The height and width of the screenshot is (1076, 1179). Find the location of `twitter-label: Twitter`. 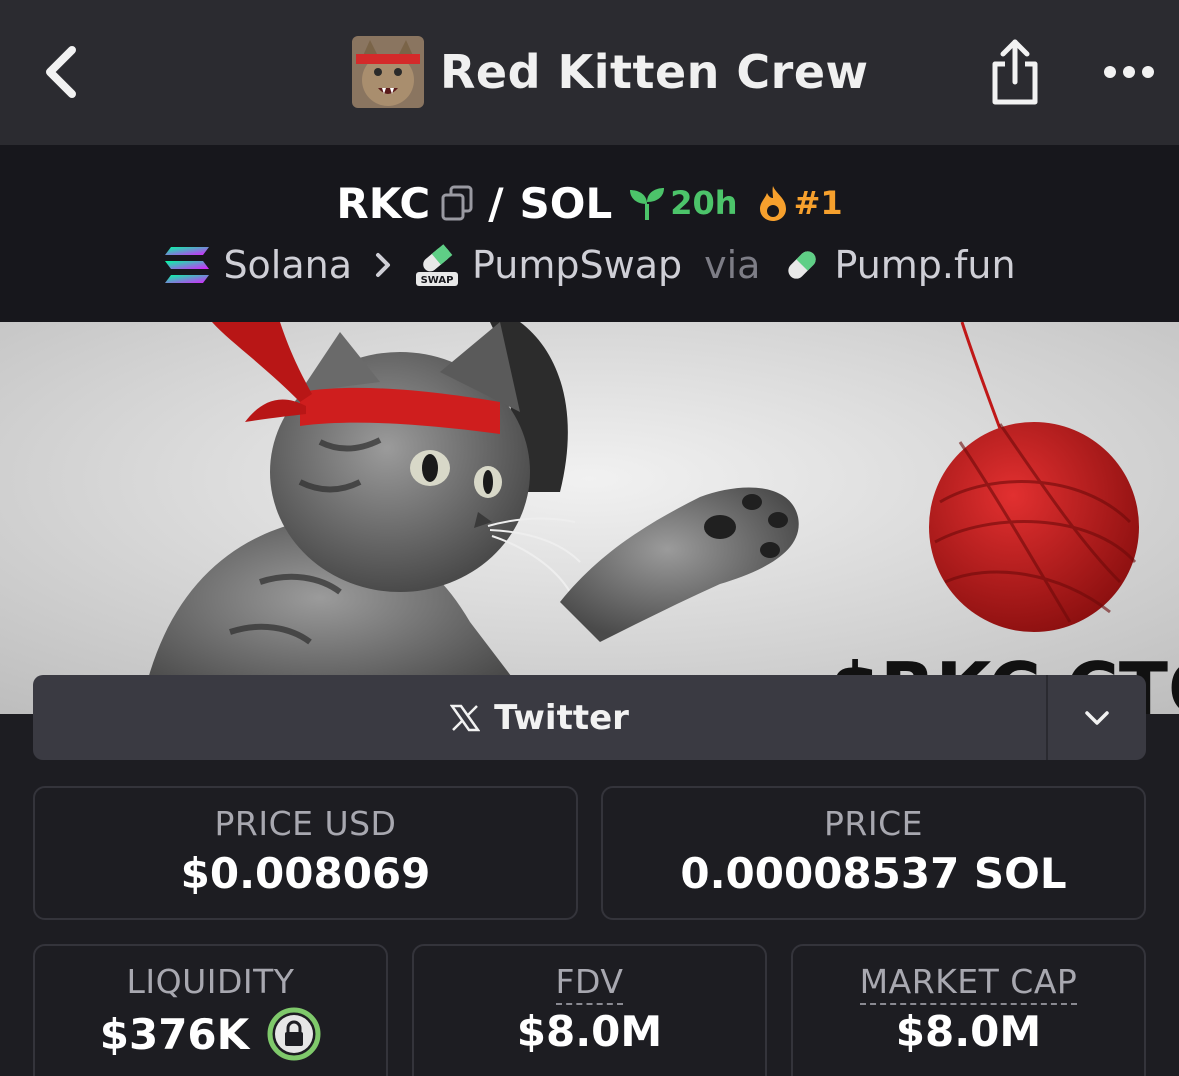

twitter-label: Twitter is located at coordinates (561, 717).